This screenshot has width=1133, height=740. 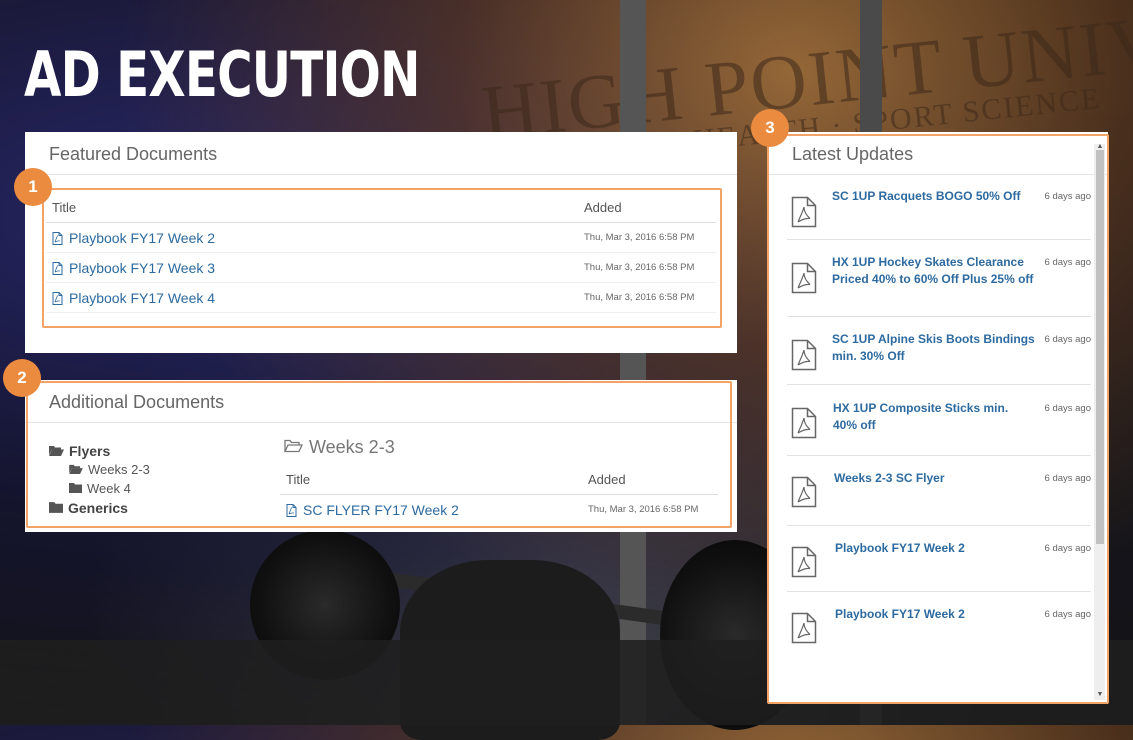 What do you see at coordinates (929, 478) in the screenshot?
I see `update-title: Weeks 2-3 SC Flyer` at bounding box center [929, 478].